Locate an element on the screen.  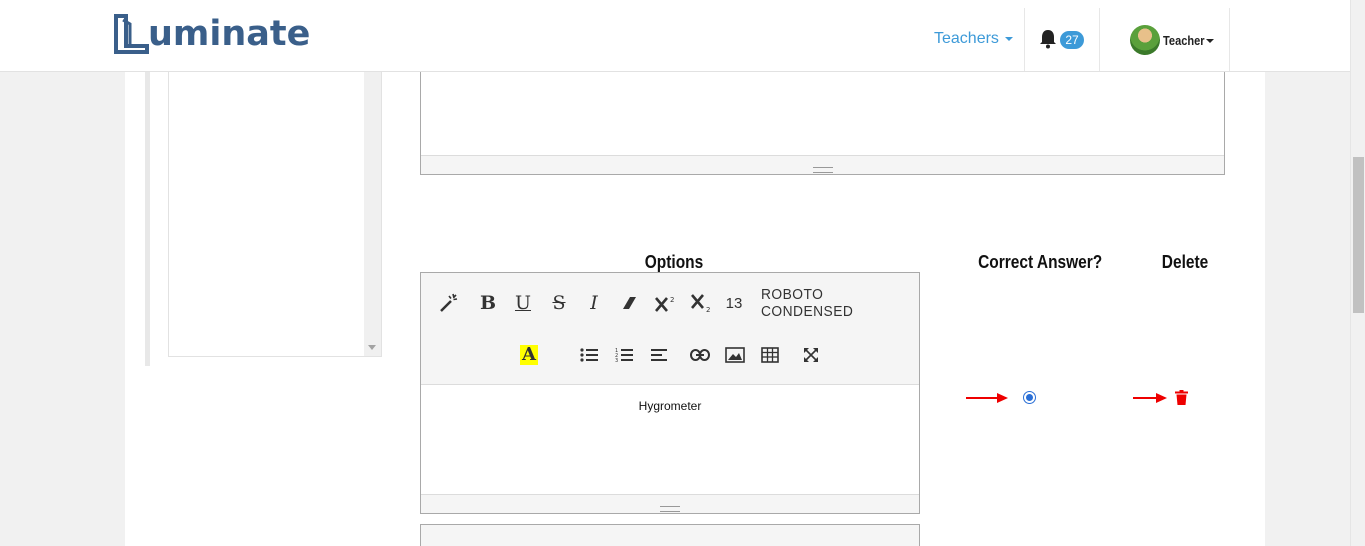
logo-l-icon is located at coordinates (132, 34).